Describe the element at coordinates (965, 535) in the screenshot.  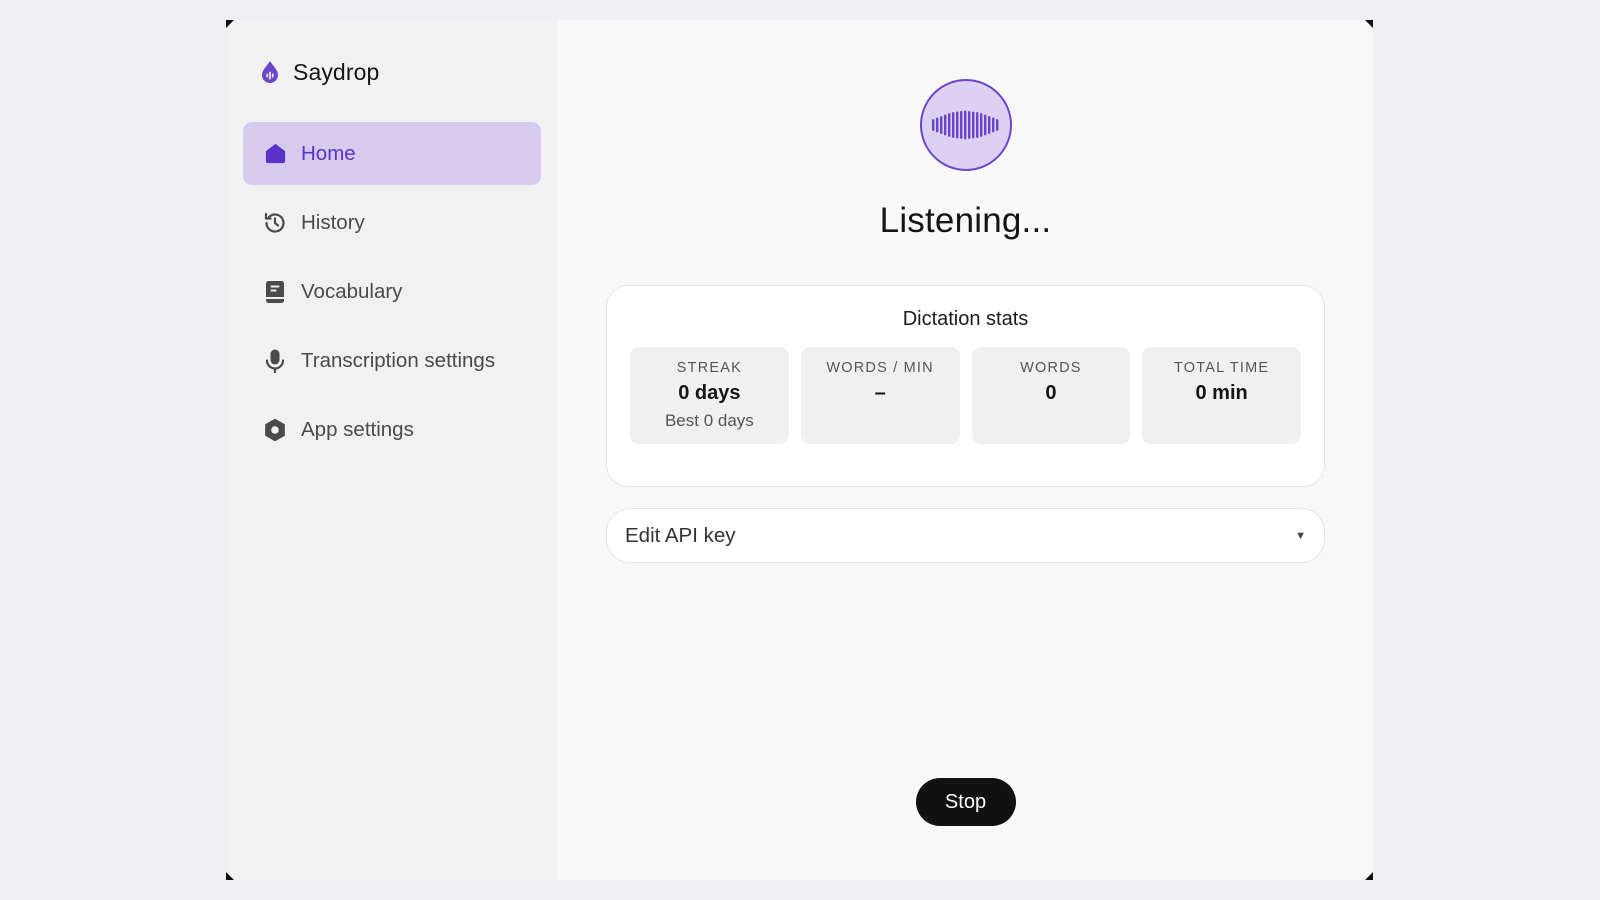
I see `edit-api-key-dropdown: Edit API key ▼` at that location.